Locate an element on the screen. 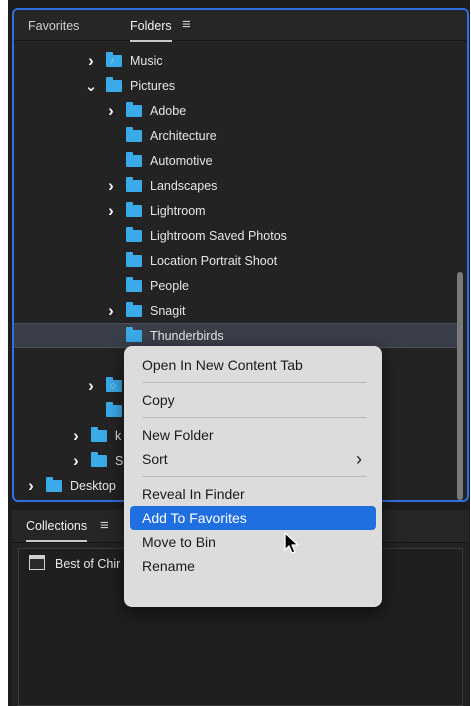  folder-row: › Adobe is located at coordinates (235, 110).